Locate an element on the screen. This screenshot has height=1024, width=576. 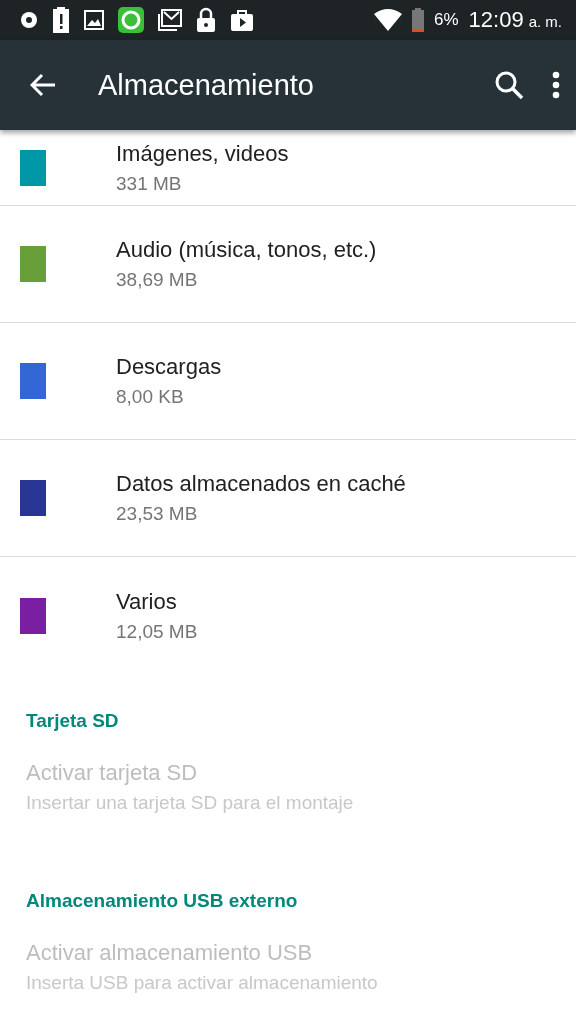
back-button is located at coordinates (43, 85).